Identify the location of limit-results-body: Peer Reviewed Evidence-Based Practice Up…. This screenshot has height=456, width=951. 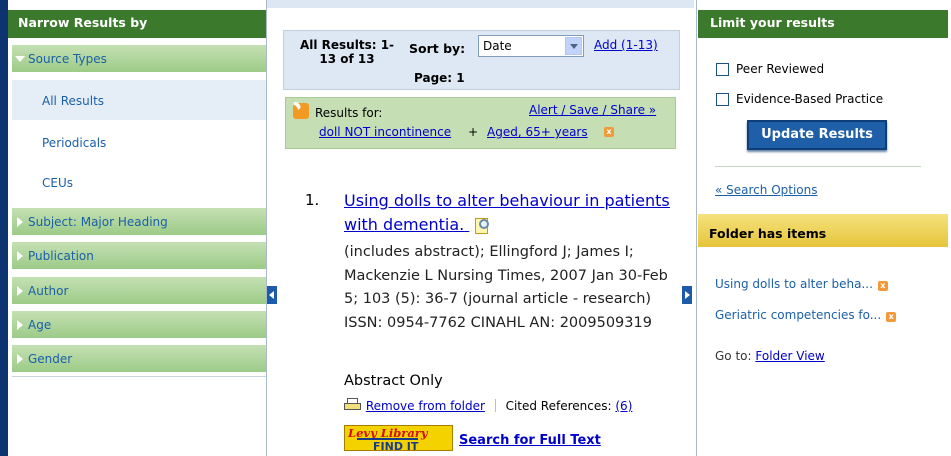
(823, 123).